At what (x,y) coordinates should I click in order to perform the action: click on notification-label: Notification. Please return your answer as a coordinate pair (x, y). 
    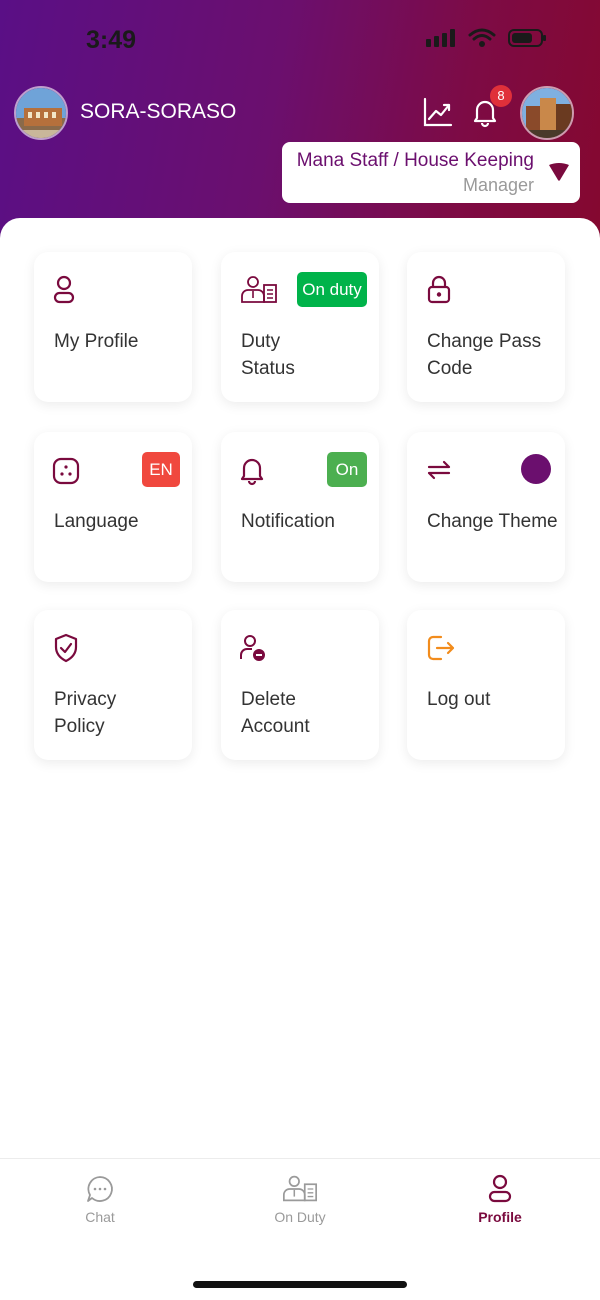
    Looking at the image, I should click on (288, 521).